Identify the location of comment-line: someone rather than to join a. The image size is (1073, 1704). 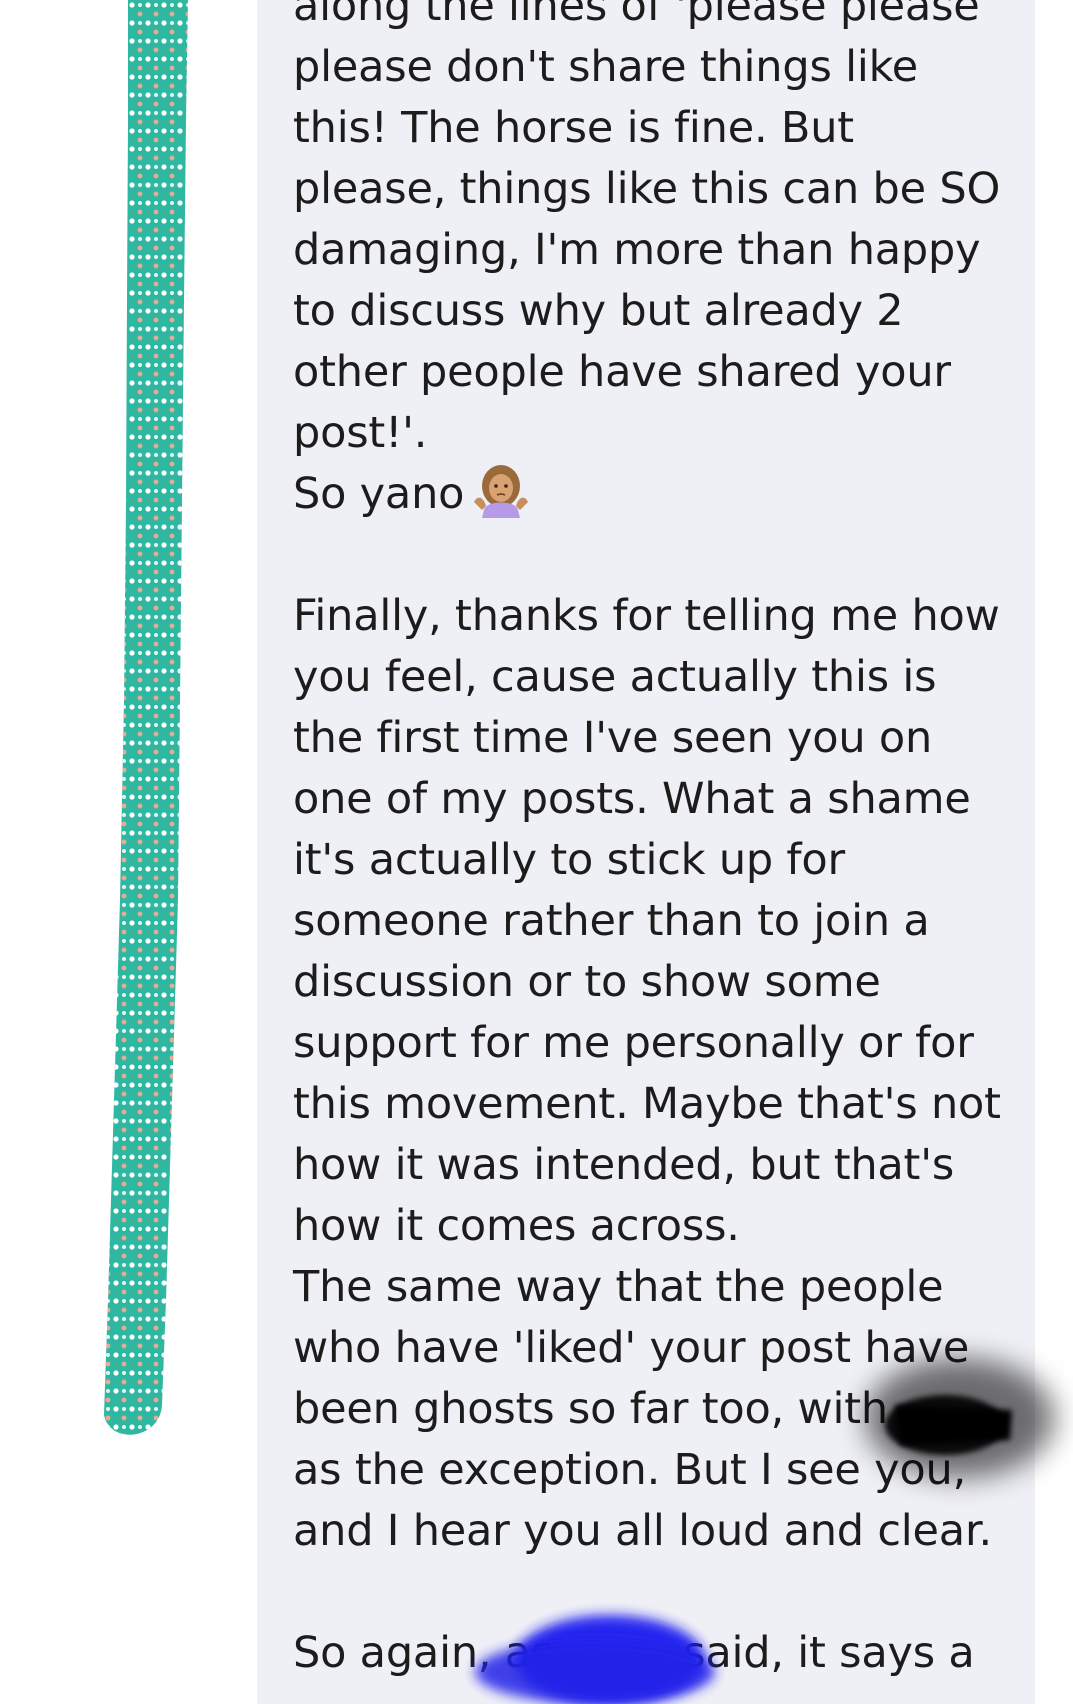
(611, 921).